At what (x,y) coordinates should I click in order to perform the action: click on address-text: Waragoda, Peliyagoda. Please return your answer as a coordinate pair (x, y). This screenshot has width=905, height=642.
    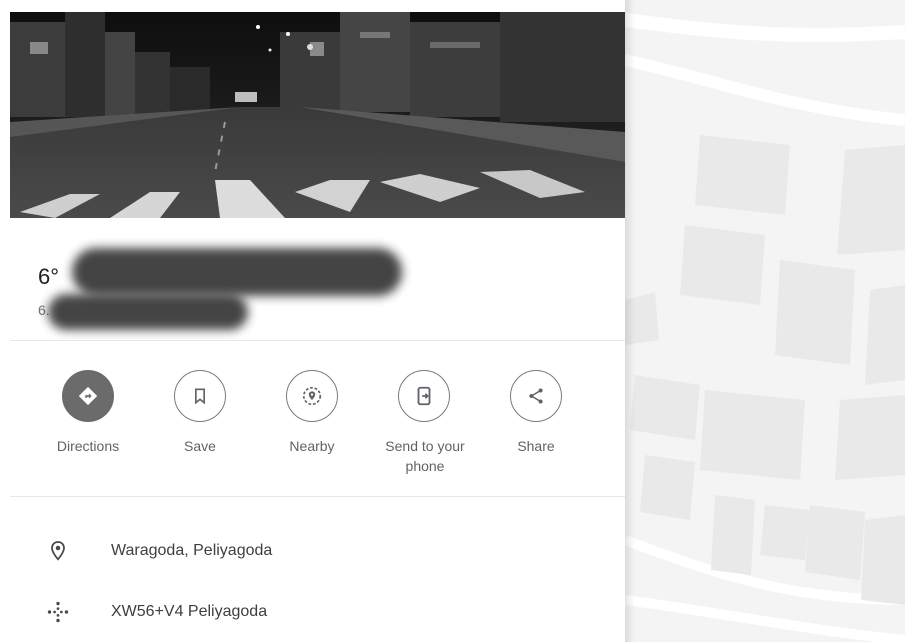
    Looking at the image, I should click on (192, 550).